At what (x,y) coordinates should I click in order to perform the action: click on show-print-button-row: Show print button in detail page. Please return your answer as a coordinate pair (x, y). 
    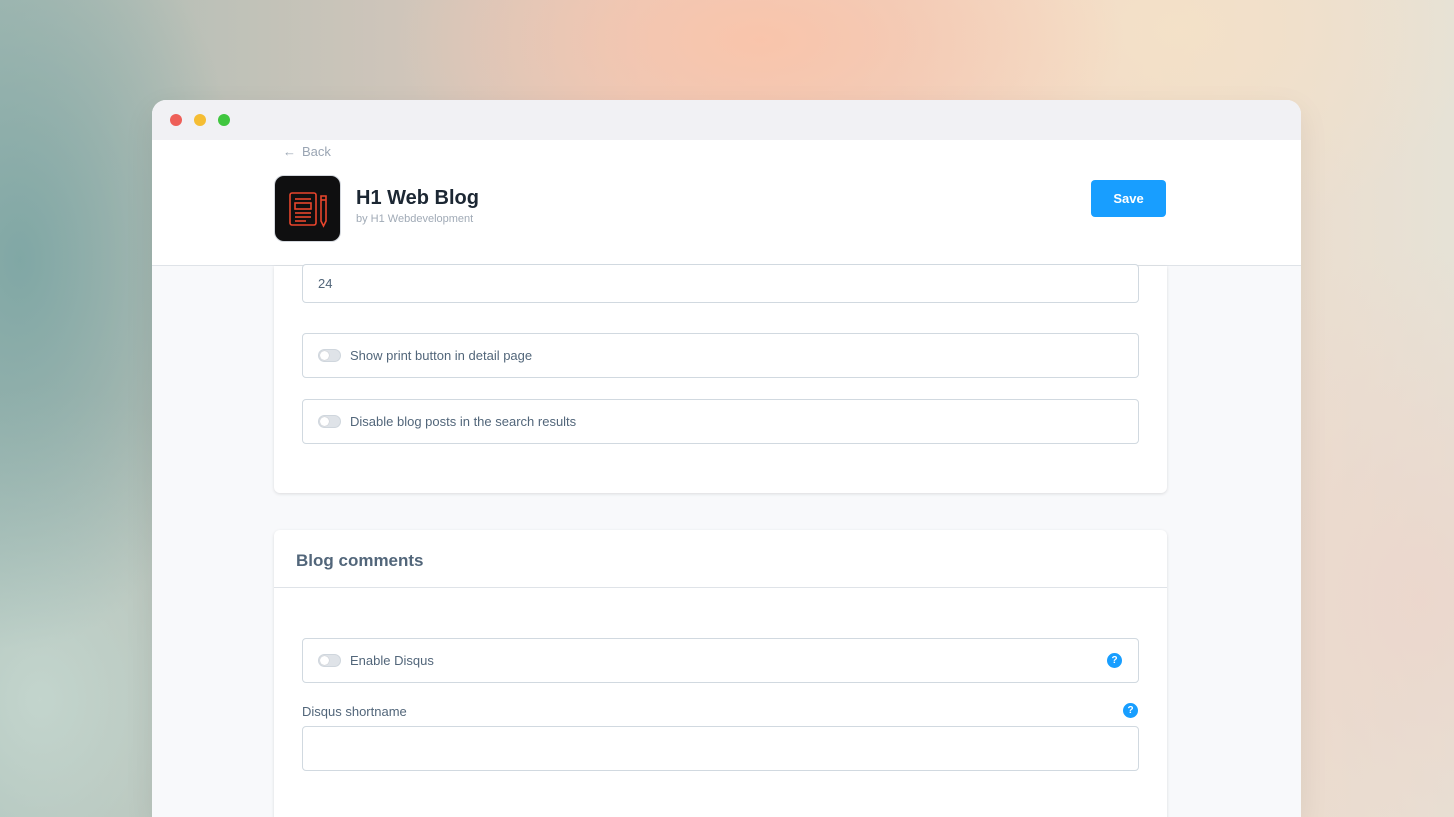
    Looking at the image, I should click on (720, 355).